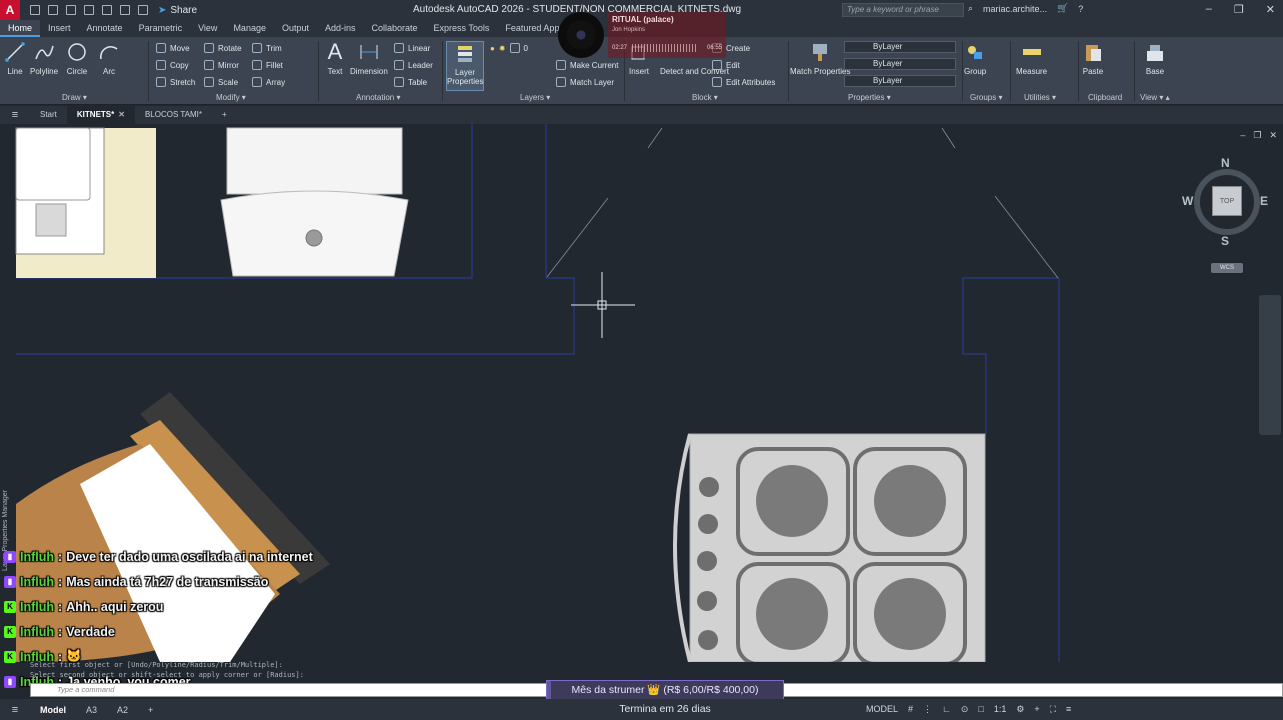 Image resolution: width=1283 pixels, height=720 pixels. Describe the element at coordinates (585, 82) in the screenshot. I see `match-layer-tool: Match Layer` at that location.